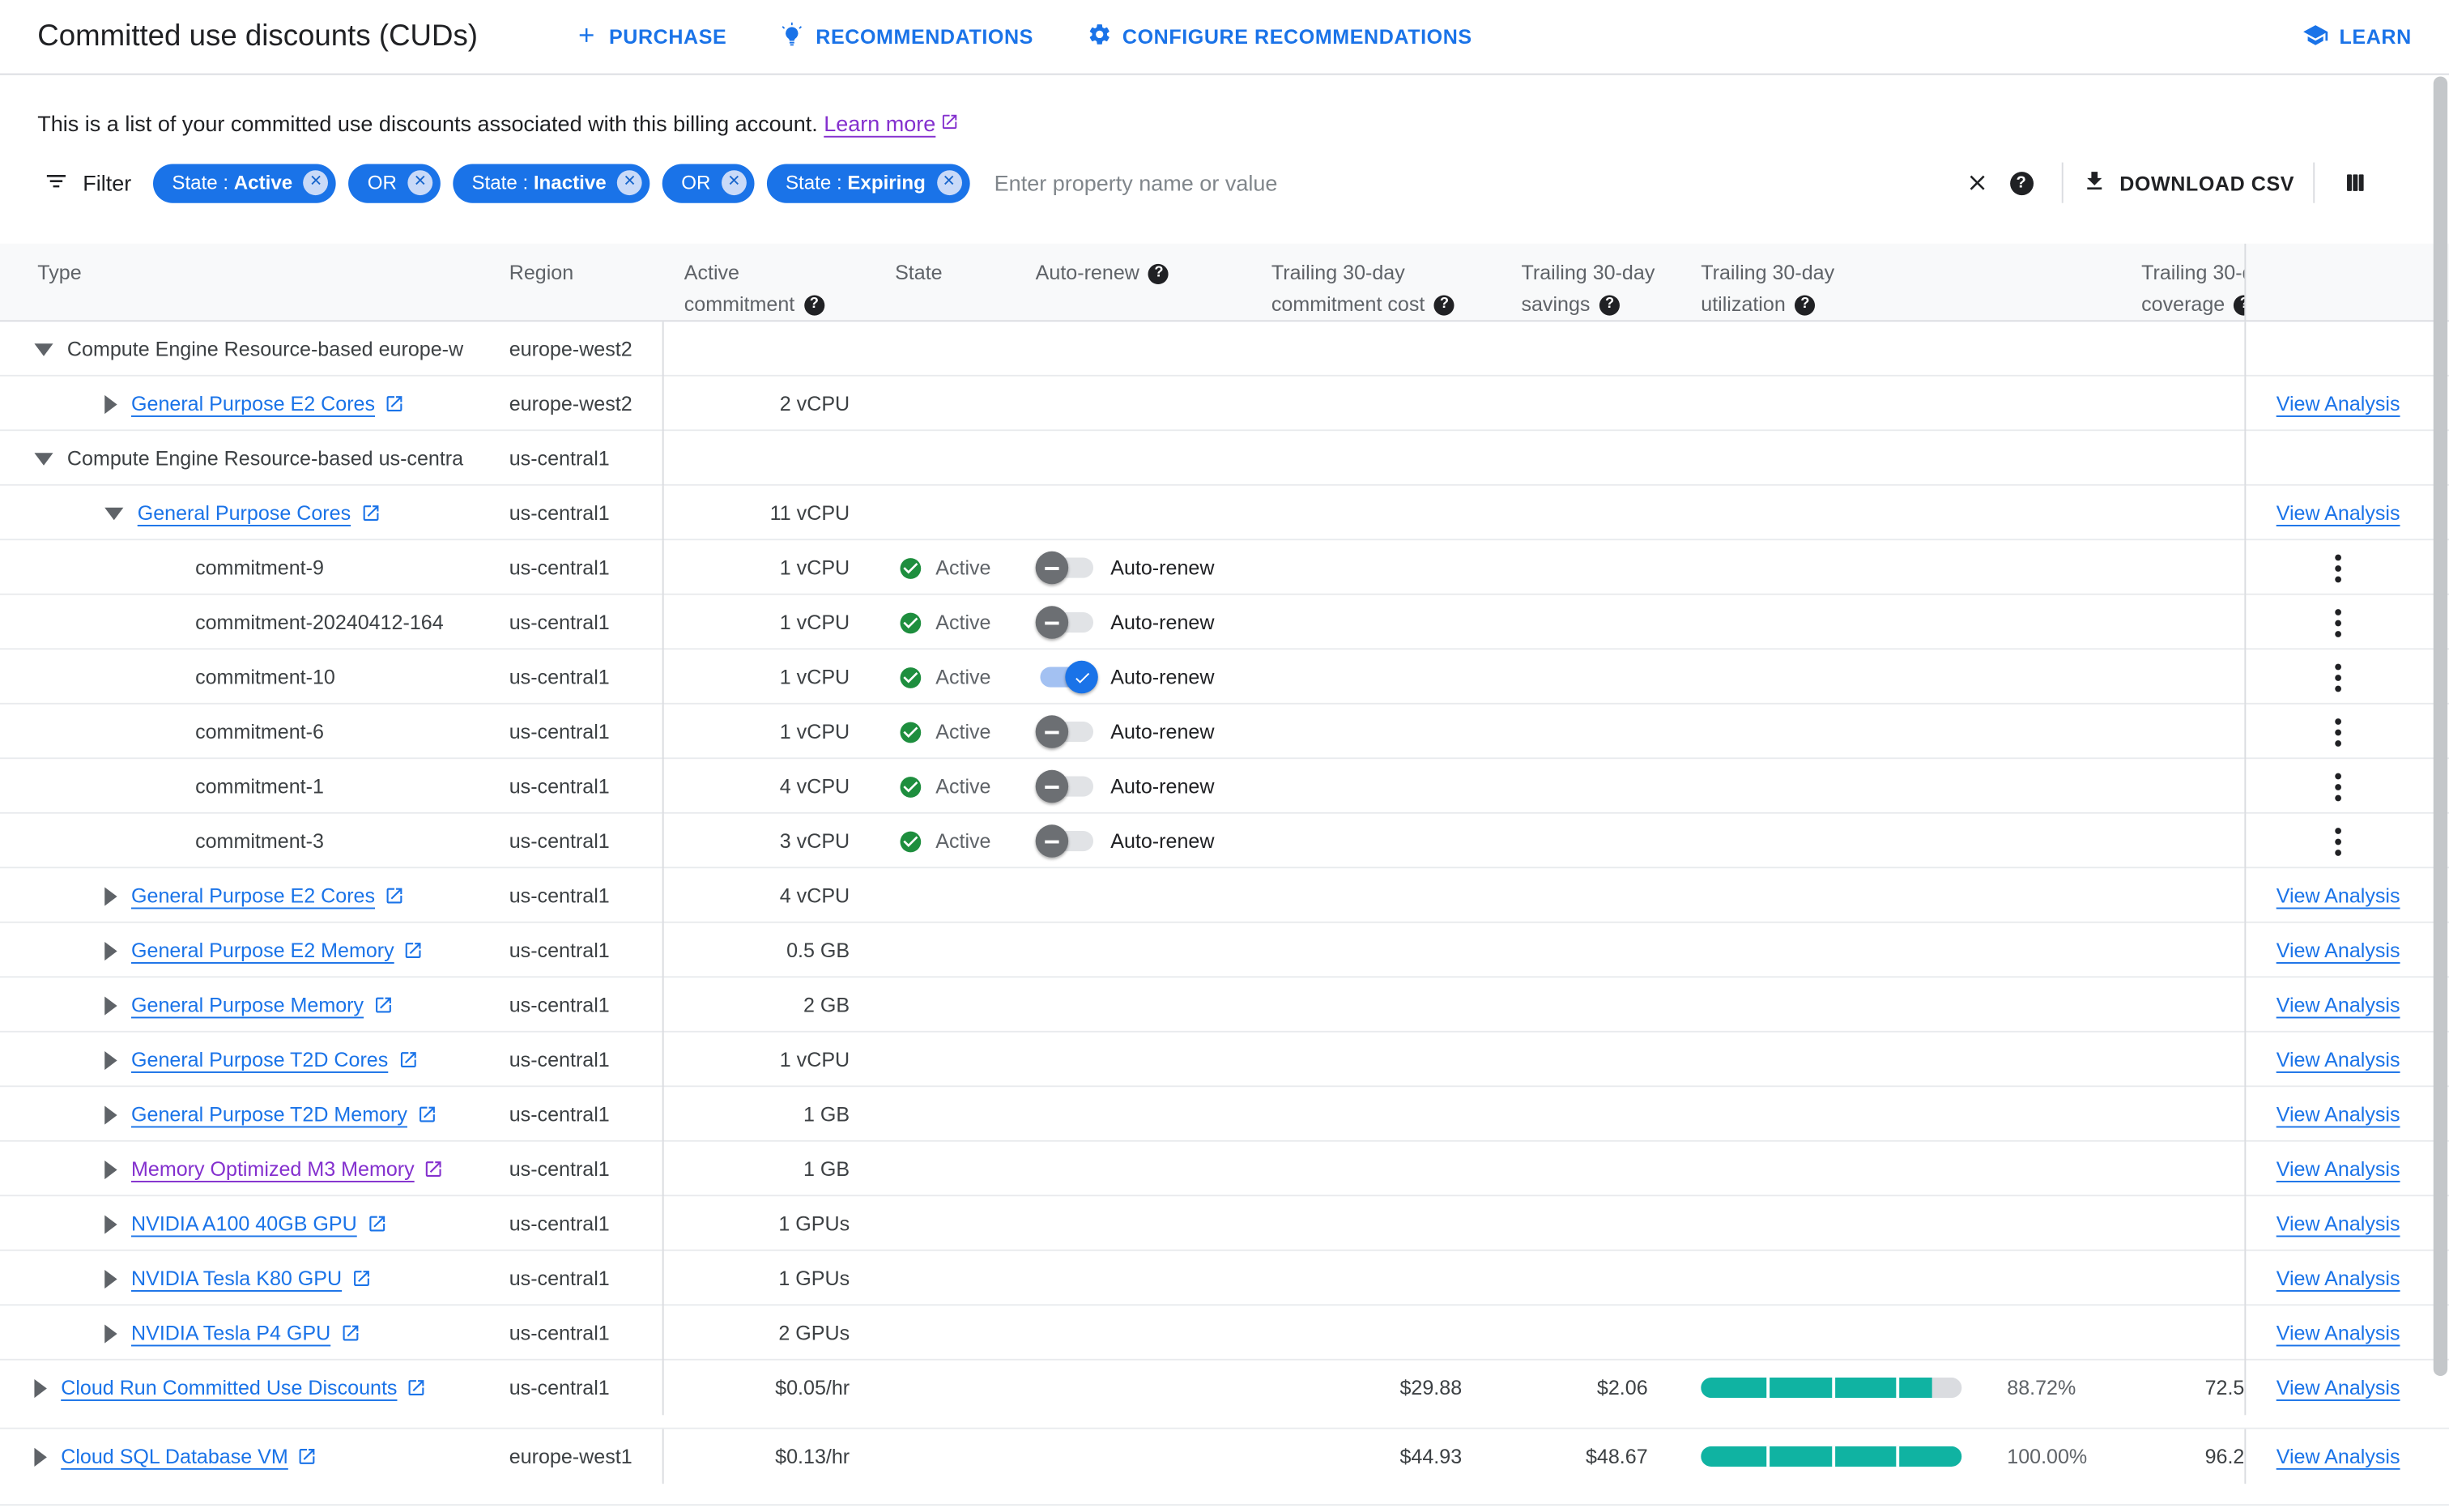 The image size is (2449, 1512). What do you see at coordinates (2188, 183) in the screenshot?
I see `download-csv-button: DOWNLOAD CSV` at bounding box center [2188, 183].